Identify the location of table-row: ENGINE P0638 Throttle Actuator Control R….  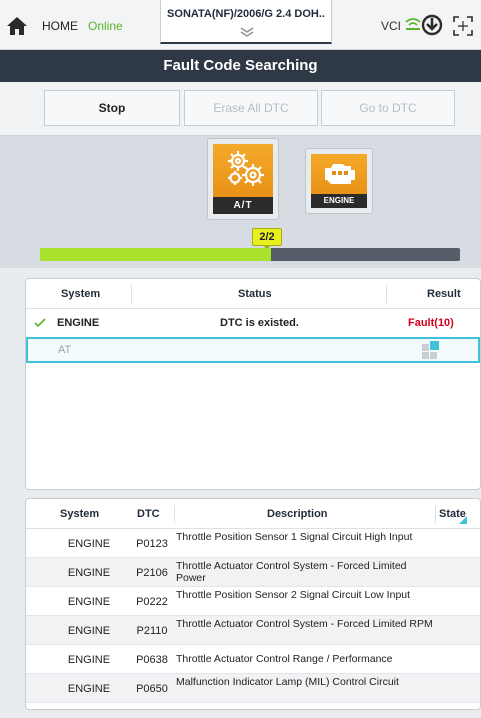
(253, 659).